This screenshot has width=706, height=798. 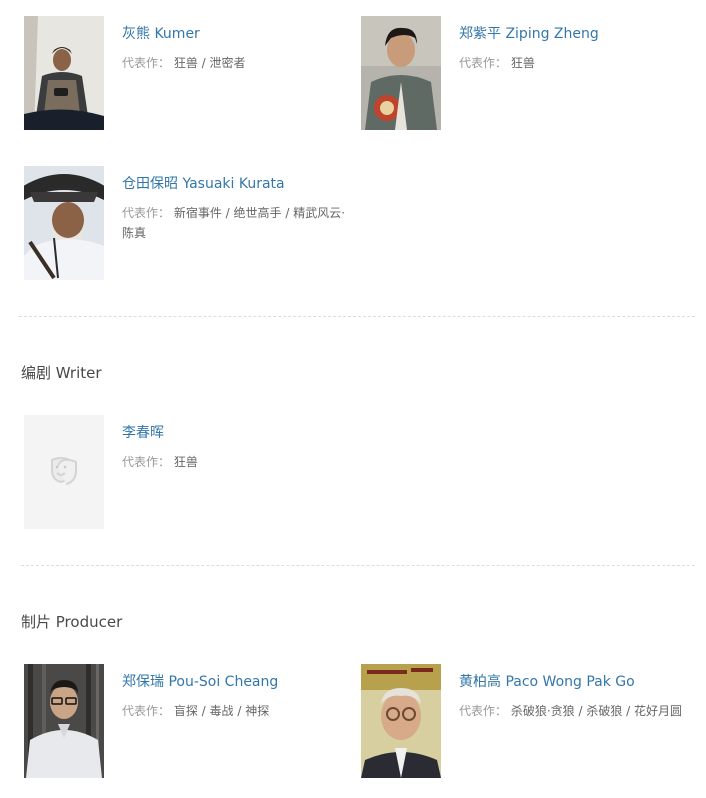 What do you see at coordinates (596, 711) in the screenshot?
I see `works-list: 杀破狼·贪狼 / 杀破狼 / 花好月圆` at bounding box center [596, 711].